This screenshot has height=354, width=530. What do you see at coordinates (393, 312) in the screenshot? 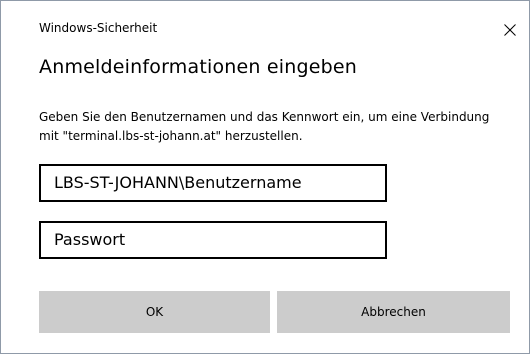
I see `cancel-button: Abbrechen` at bounding box center [393, 312].